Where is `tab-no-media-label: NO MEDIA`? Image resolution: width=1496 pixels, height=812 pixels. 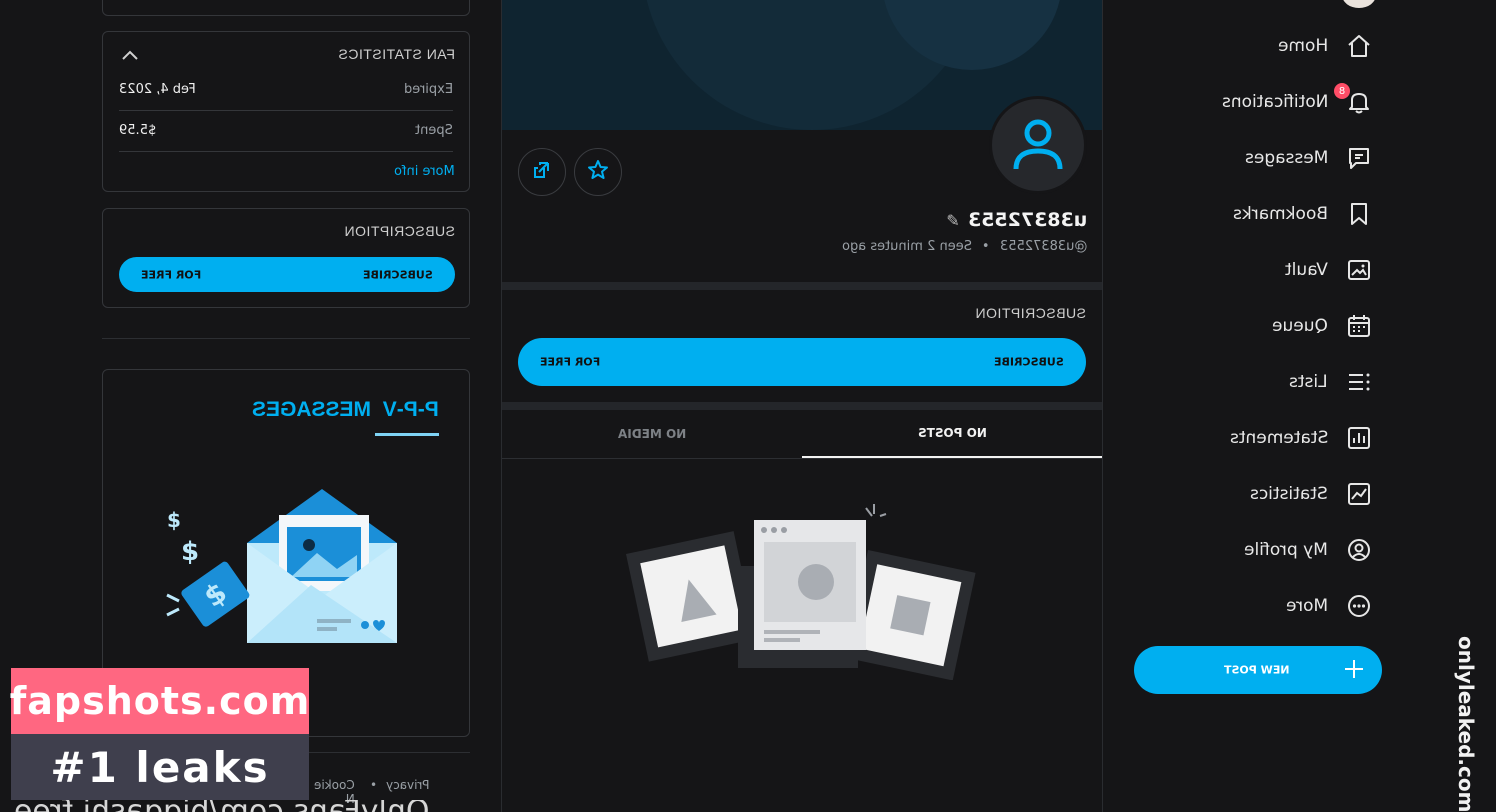 tab-no-media-label: NO MEDIA is located at coordinates (652, 434).